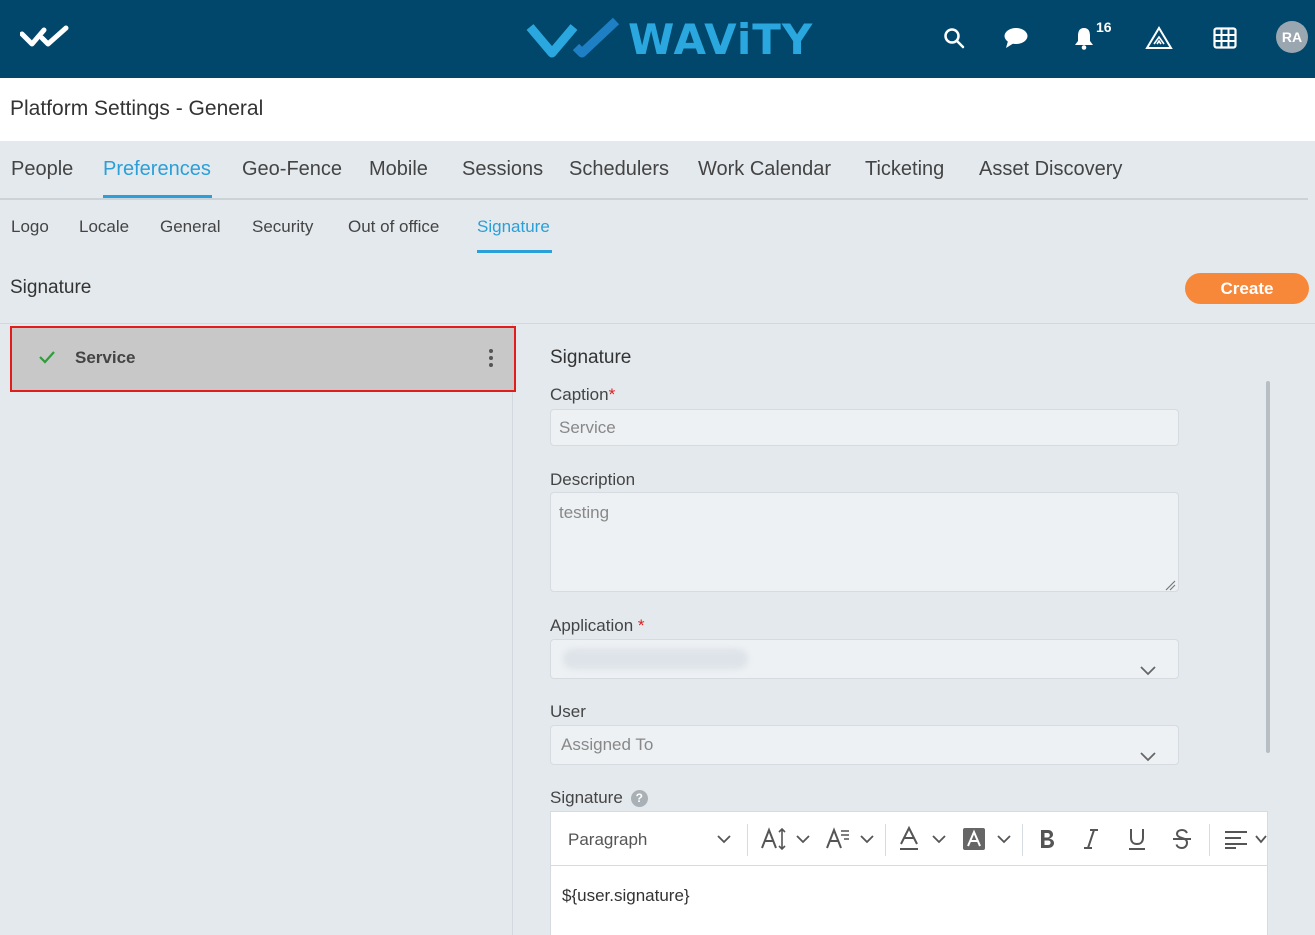 The height and width of the screenshot is (935, 1315). What do you see at coordinates (597, 625) in the screenshot?
I see `application-label: Application *` at bounding box center [597, 625].